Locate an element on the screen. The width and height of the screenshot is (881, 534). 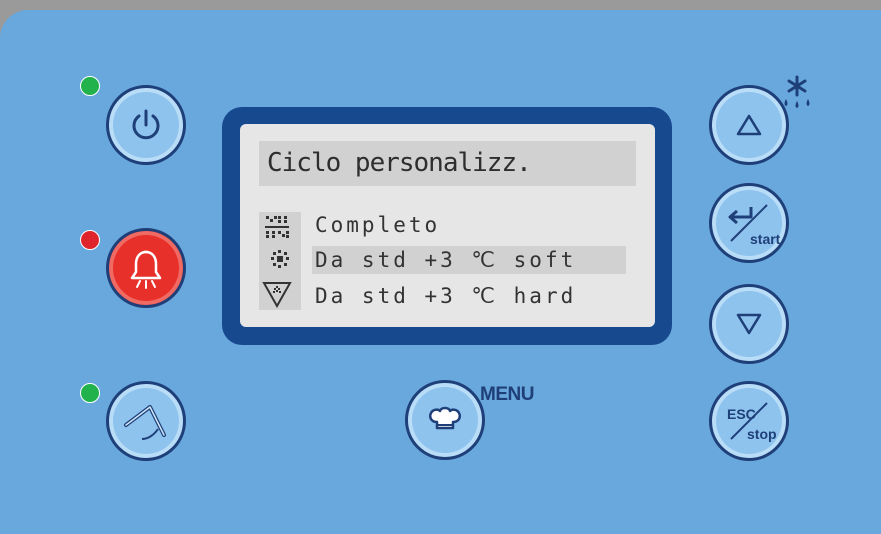
menu-label: MENU is located at coordinates (507, 394).